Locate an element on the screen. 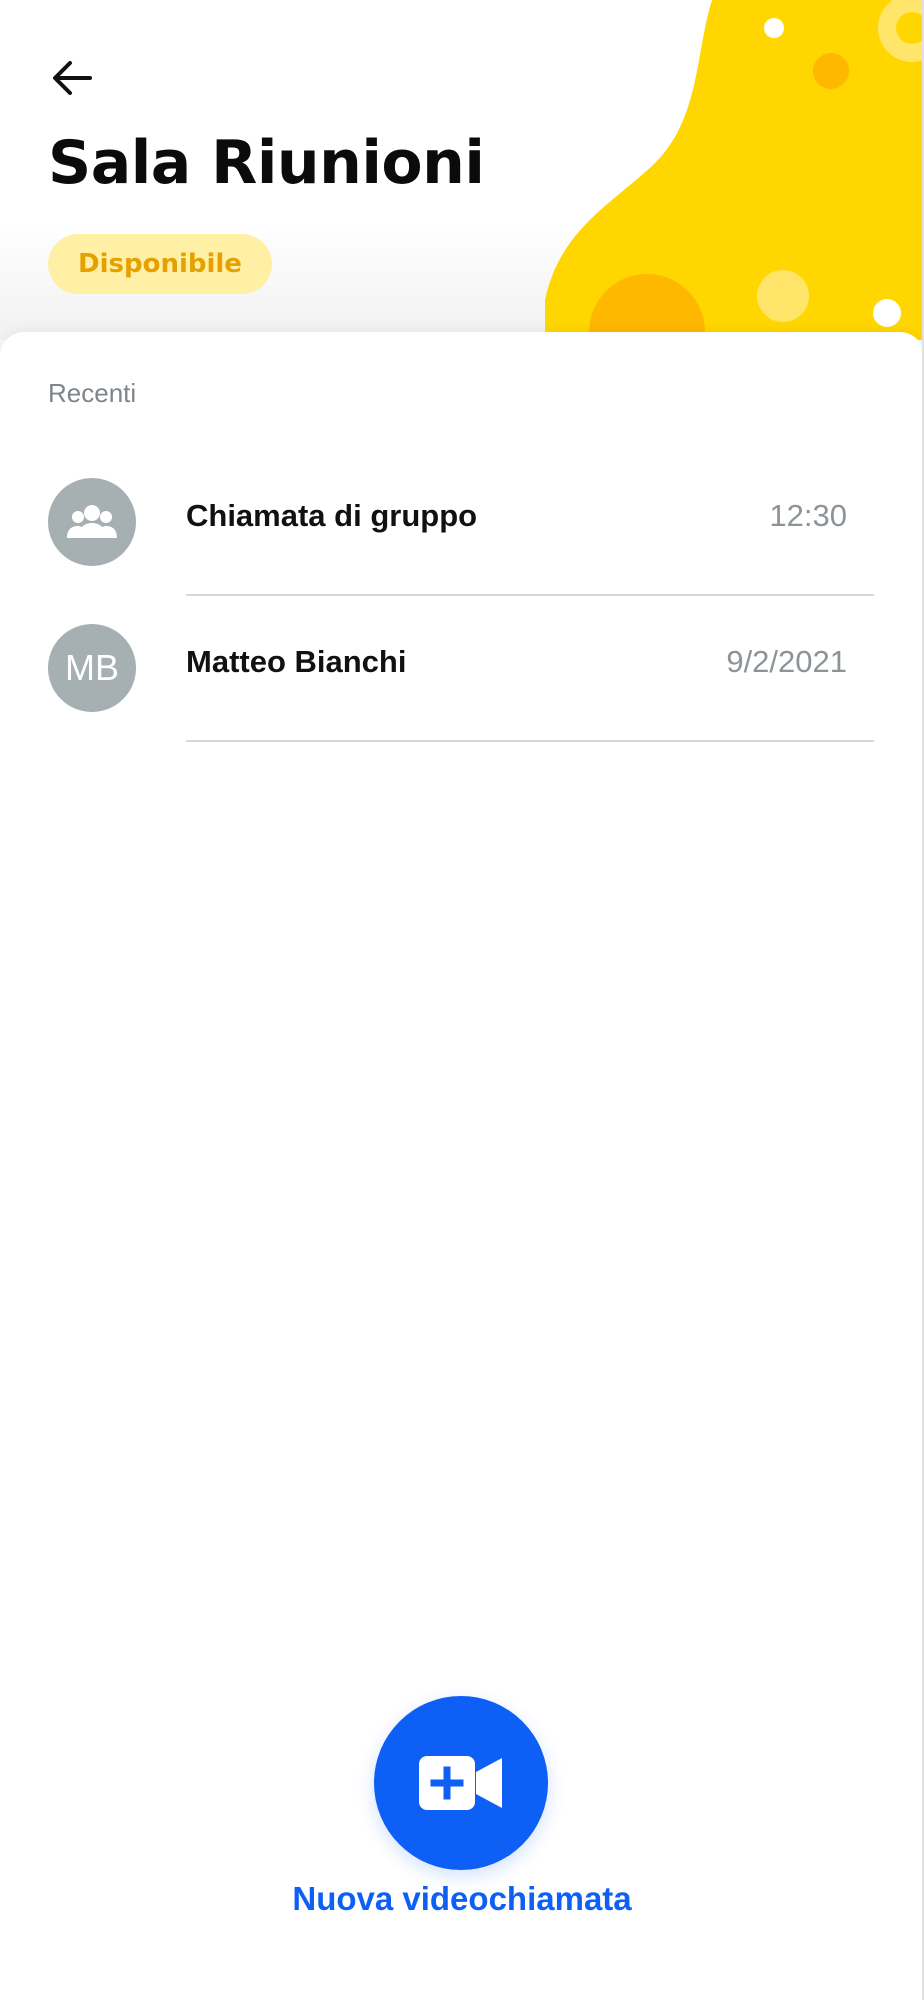 This screenshot has height=2000, width=924. recent-call-name: Matteo Bianchi is located at coordinates (296, 661).